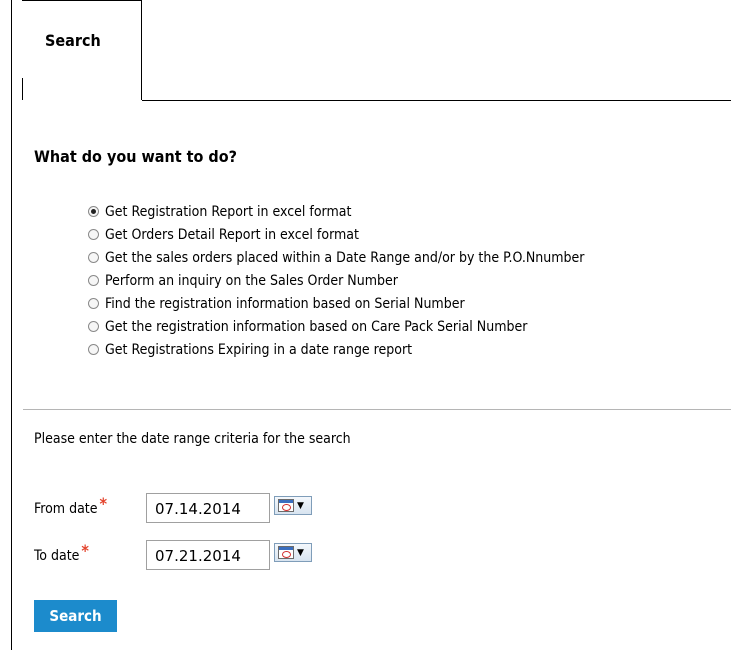 This screenshot has height=650, width=731. Describe the element at coordinates (22, 89) in the screenshot. I see `tab-left-edge` at that location.